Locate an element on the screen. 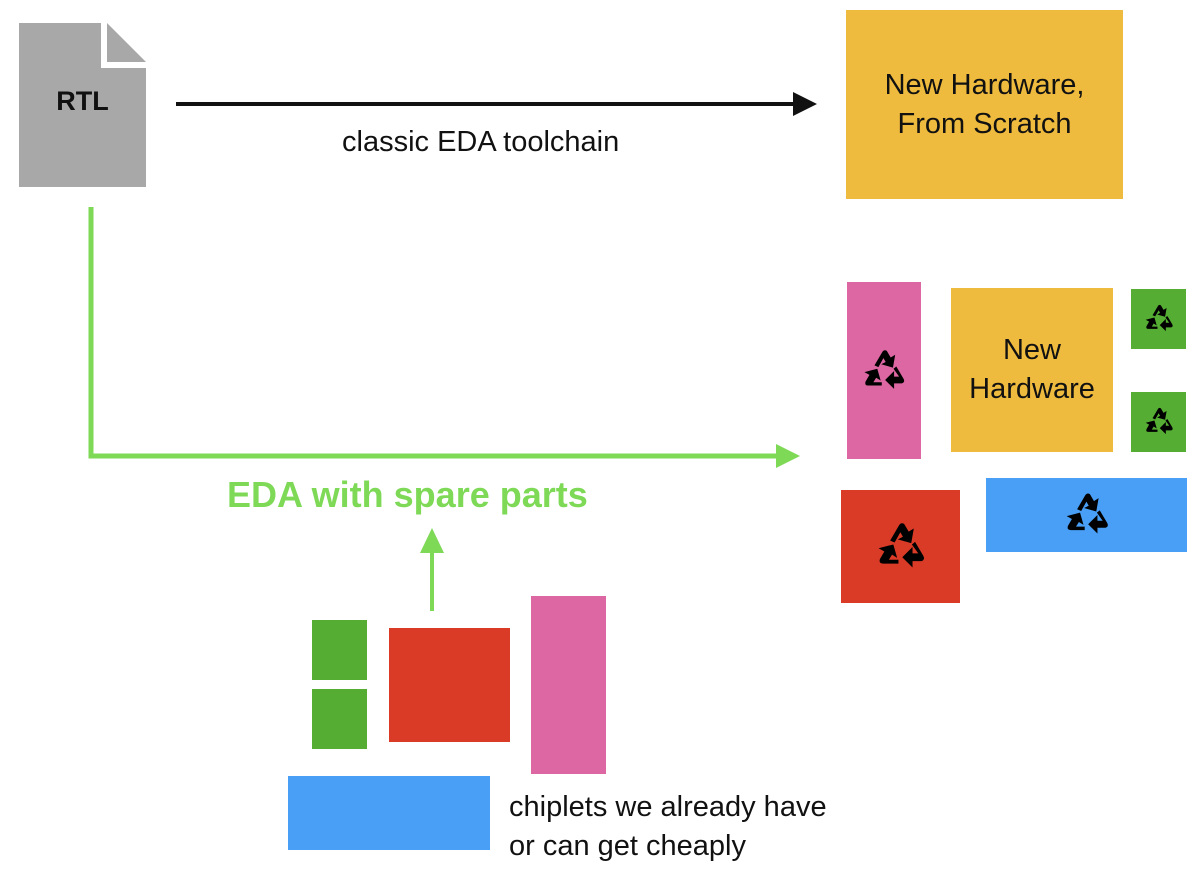 The height and width of the screenshot is (874, 1200). chiplet-pool-caption-line1: chiplets we already have is located at coordinates (668, 807).